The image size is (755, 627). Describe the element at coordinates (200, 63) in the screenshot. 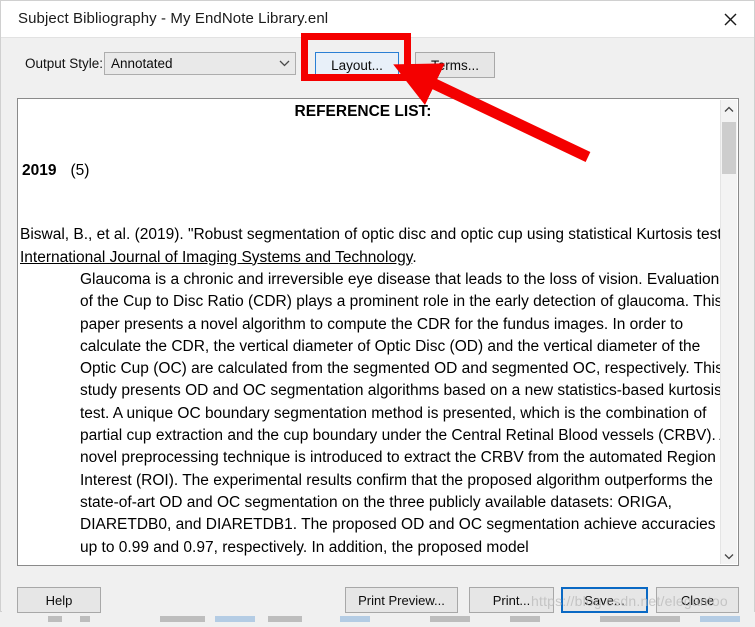

I see `output-style-dropdown: Annotated` at that location.